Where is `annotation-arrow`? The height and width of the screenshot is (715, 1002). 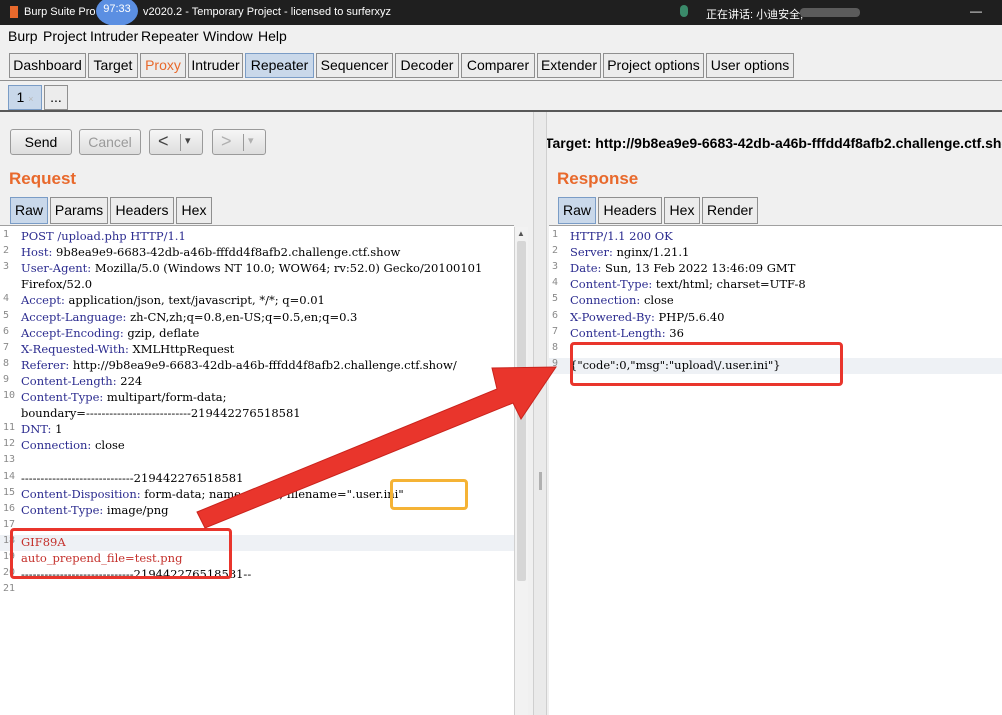
annotation-arrow is located at coordinates (376, 447).